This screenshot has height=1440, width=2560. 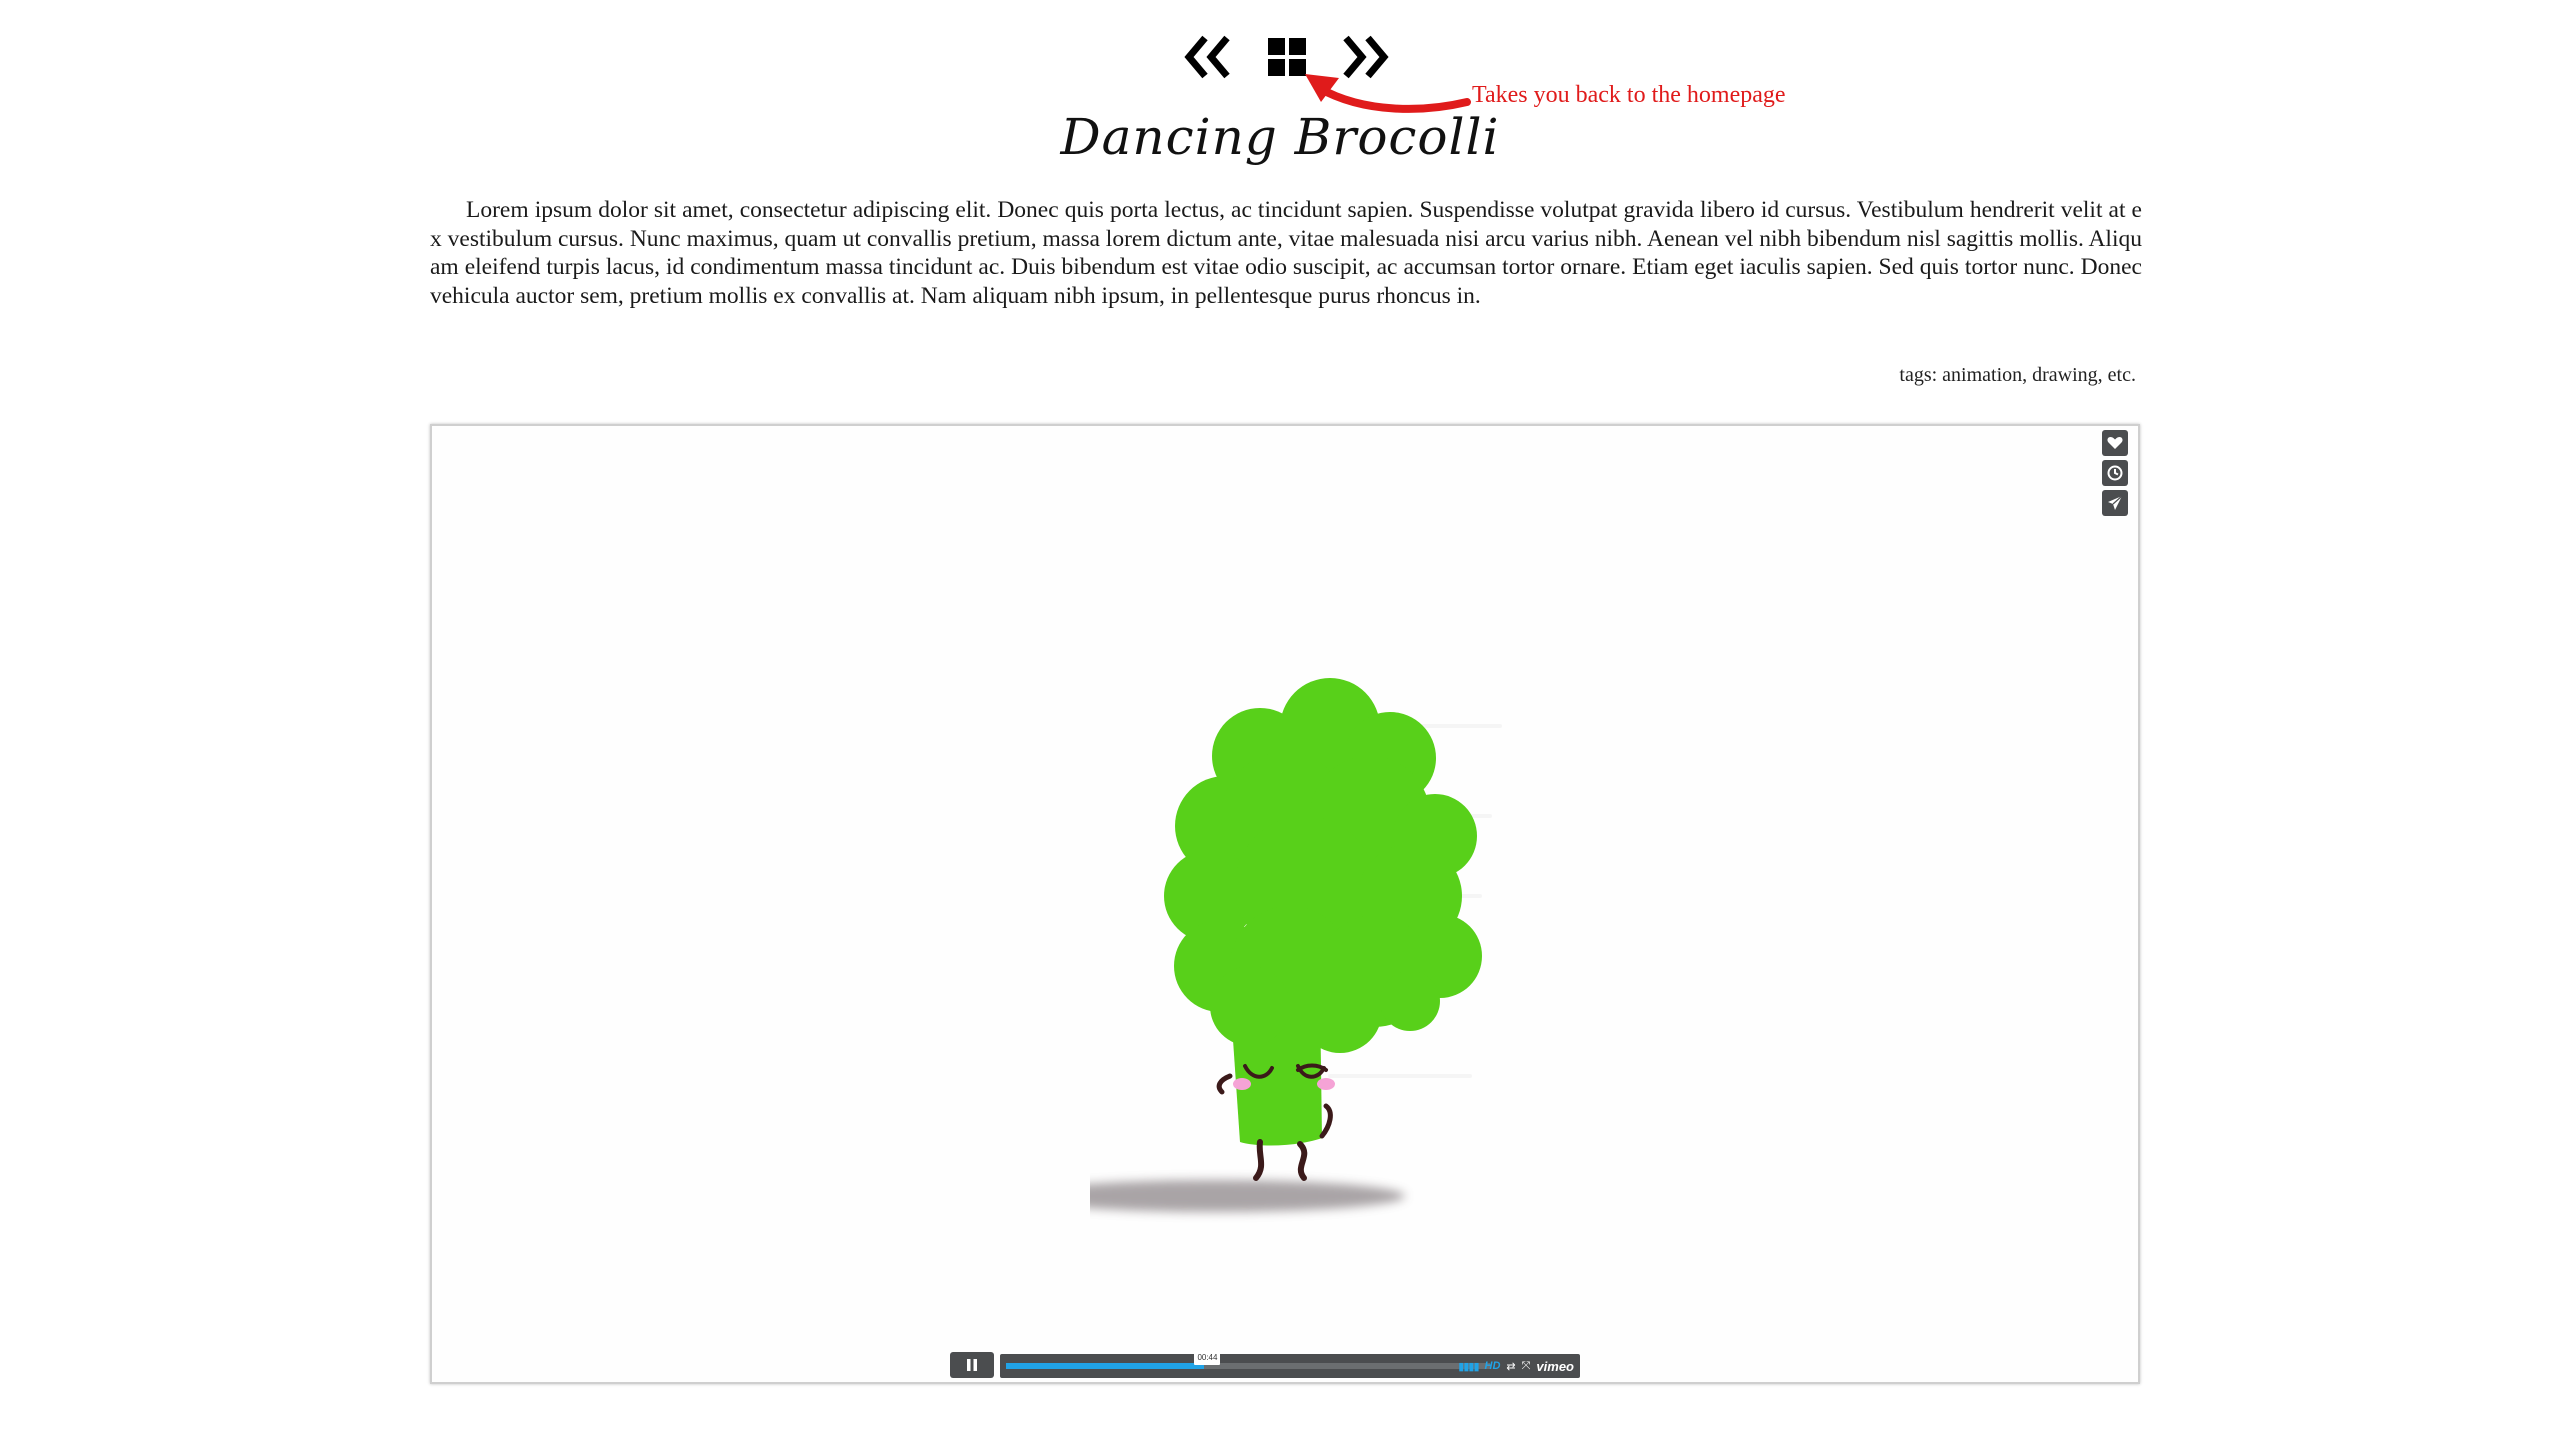 I want to click on fullscreen-icon: ⤧, so click(x=1526, y=1366).